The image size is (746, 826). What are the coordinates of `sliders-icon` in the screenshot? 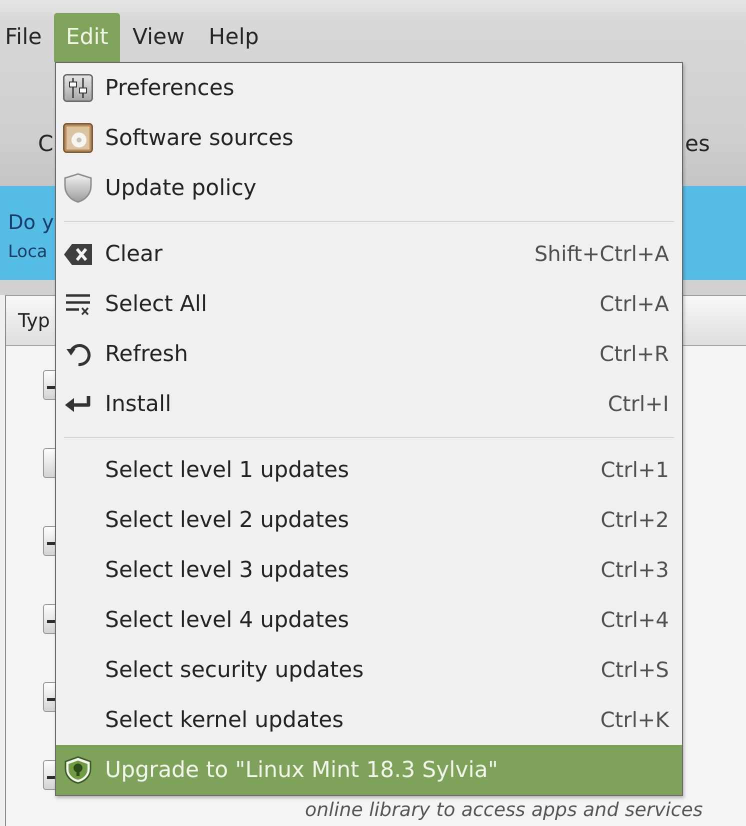 It's located at (78, 88).